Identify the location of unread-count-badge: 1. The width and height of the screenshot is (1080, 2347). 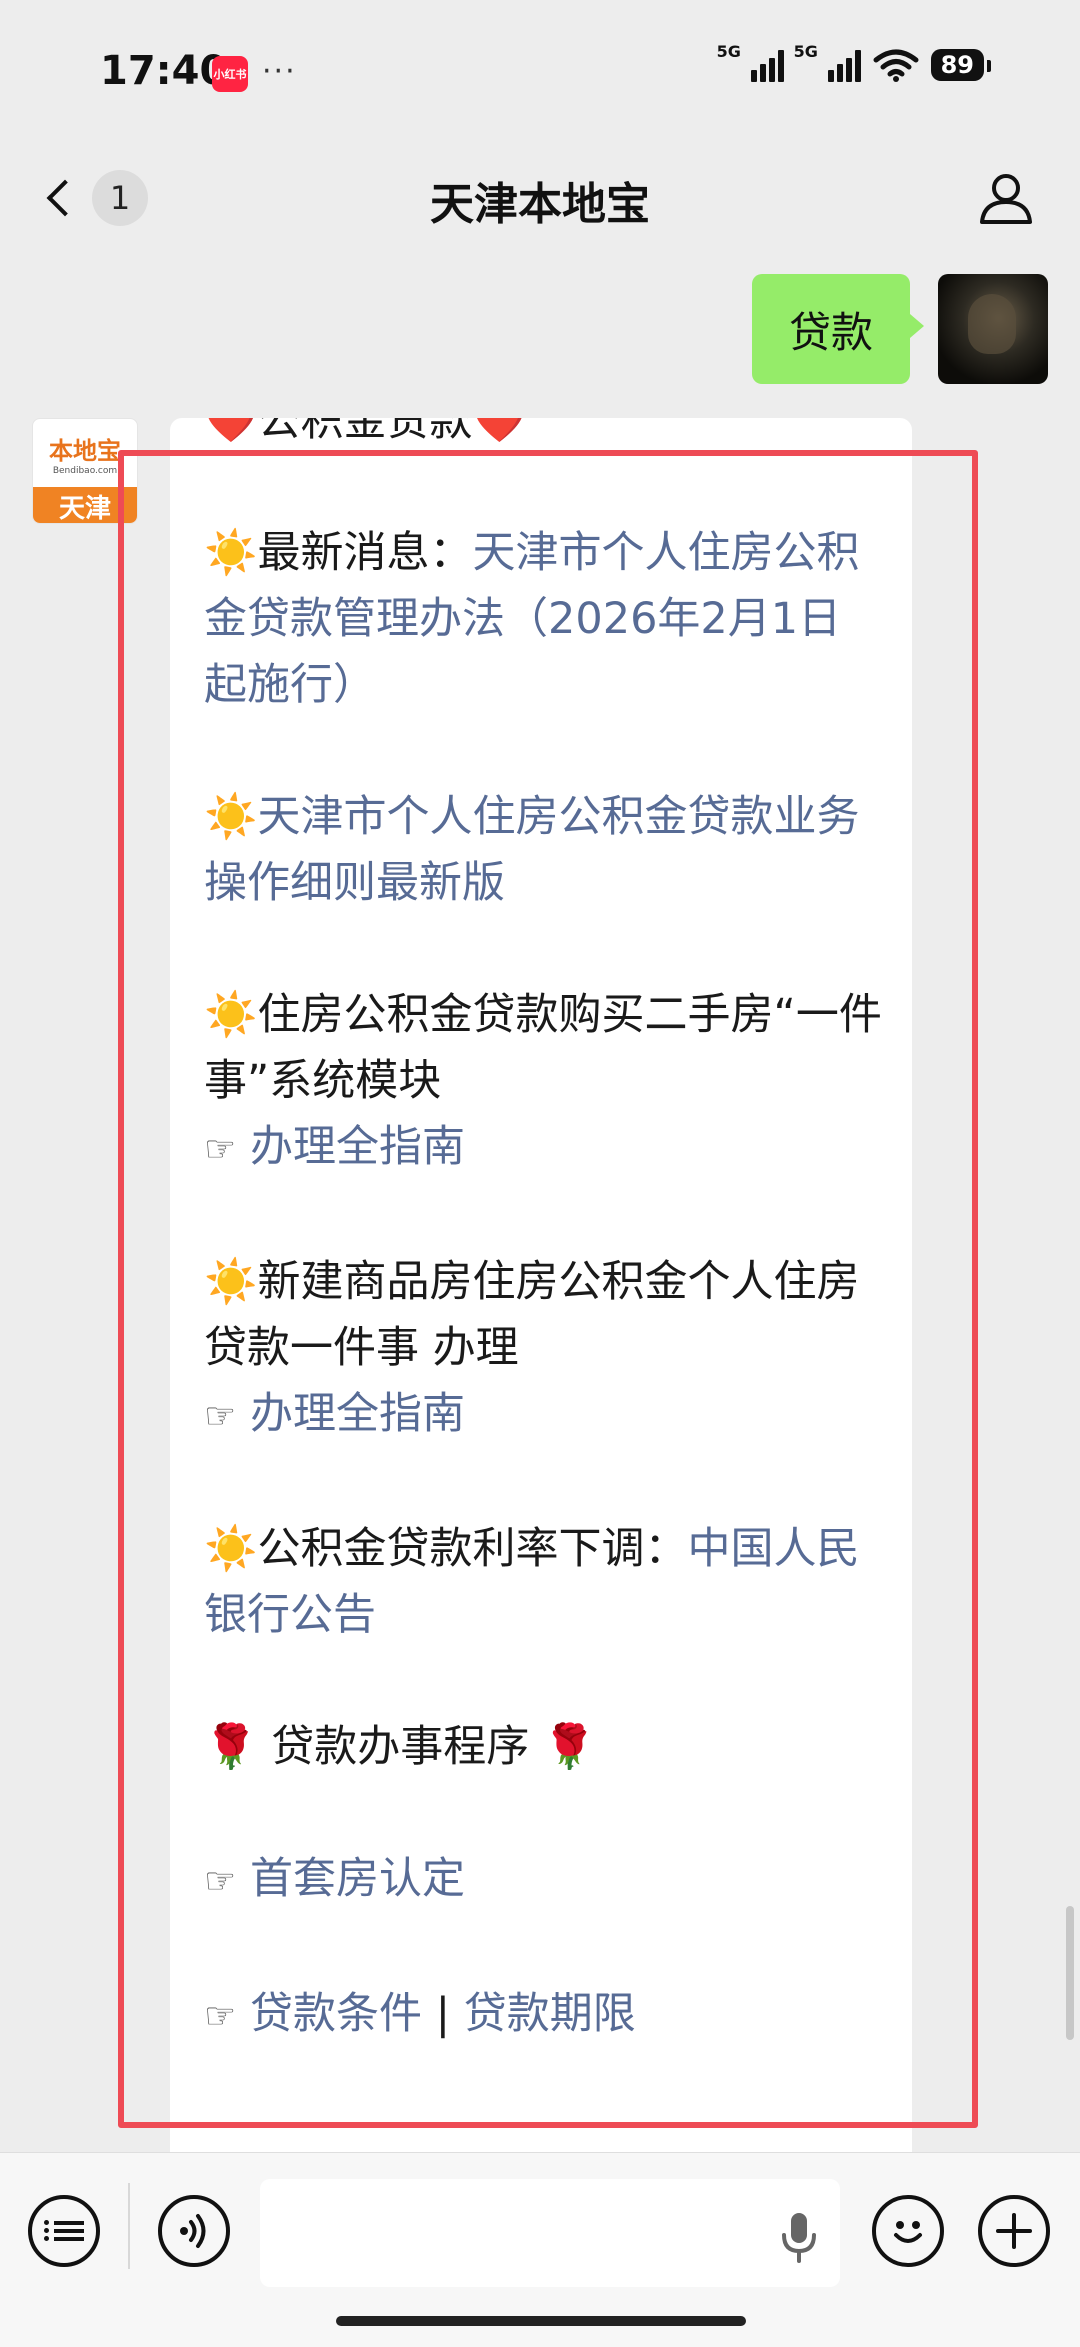
(120, 198).